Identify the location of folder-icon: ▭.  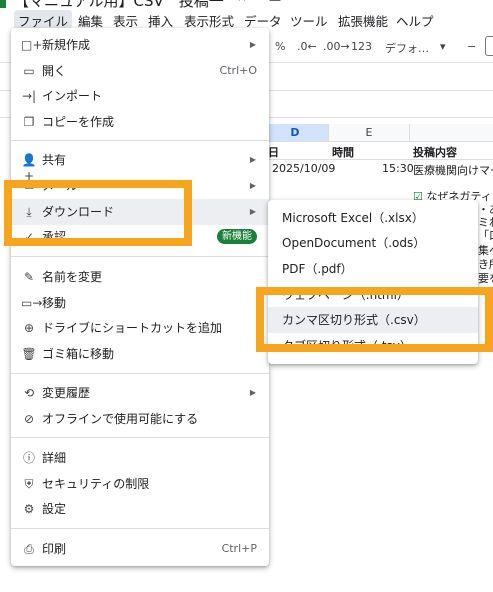
(29, 71).